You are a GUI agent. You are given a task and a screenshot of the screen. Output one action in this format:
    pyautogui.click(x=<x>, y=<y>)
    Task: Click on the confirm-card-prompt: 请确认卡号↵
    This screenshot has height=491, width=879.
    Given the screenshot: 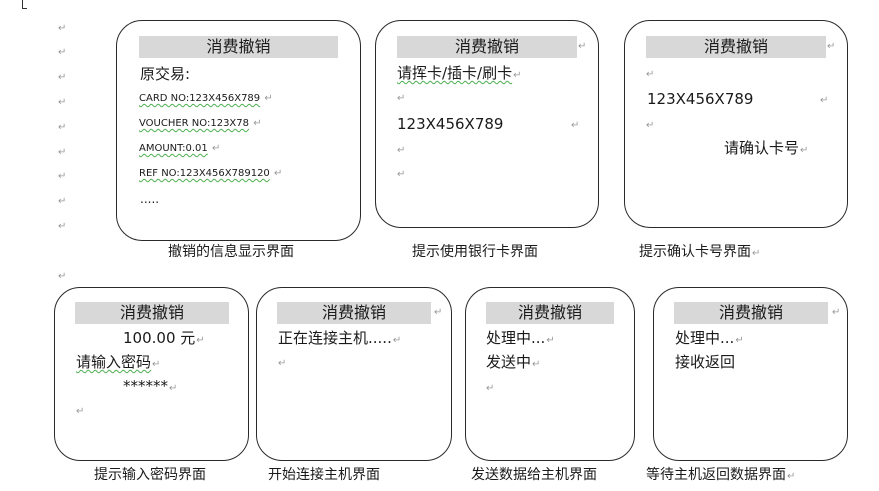 What is the action you would take?
    pyautogui.click(x=766, y=148)
    